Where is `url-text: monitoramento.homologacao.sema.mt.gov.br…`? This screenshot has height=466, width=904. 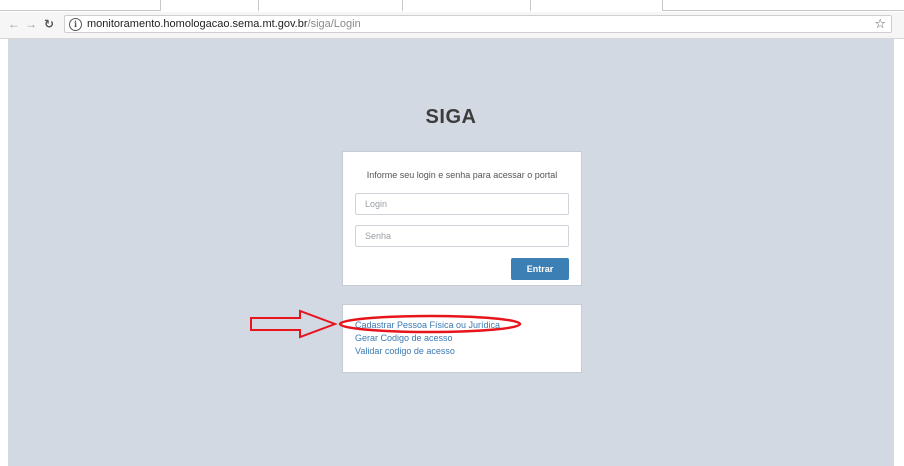 url-text: monitoramento.homologacao.sema.mt.gov.br… is located at coordinates (224, 24).